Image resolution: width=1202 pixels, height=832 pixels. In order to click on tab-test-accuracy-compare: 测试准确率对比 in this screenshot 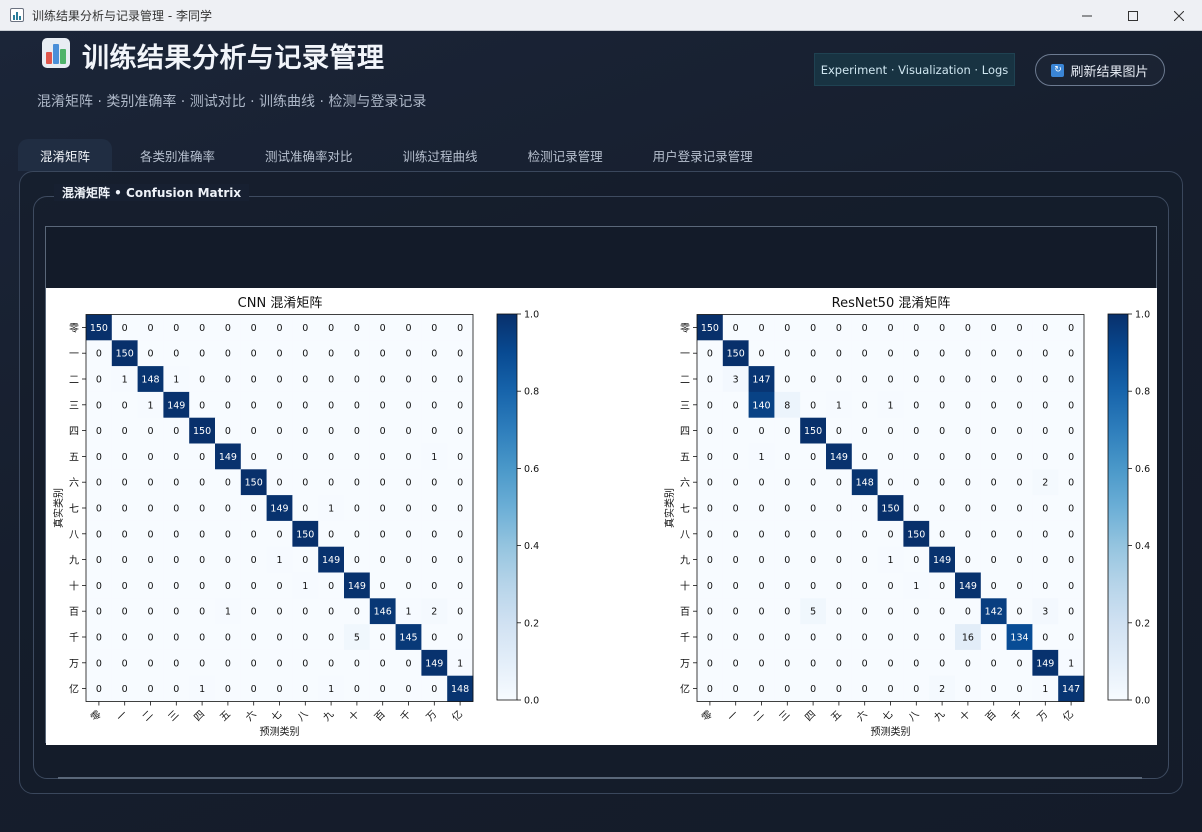, I will do `click(309, 155)`.